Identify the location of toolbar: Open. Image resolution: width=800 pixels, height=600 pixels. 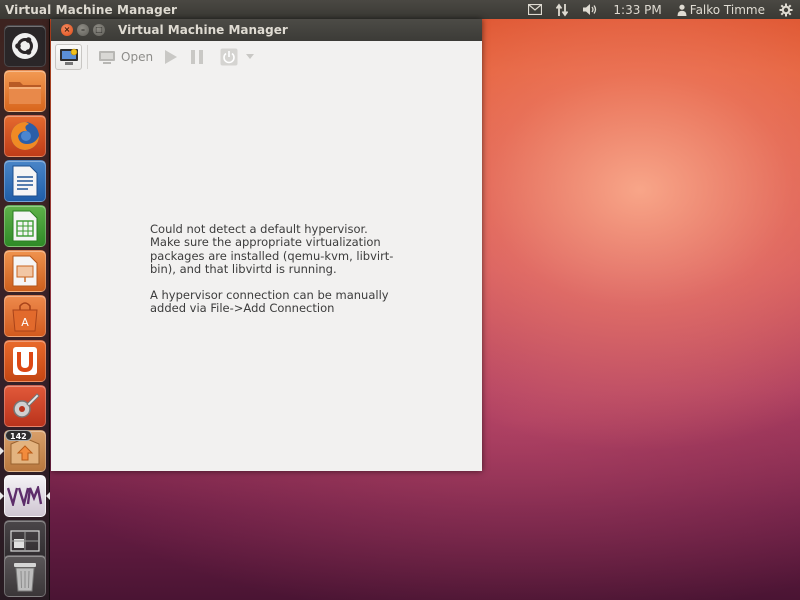
(266, 57).